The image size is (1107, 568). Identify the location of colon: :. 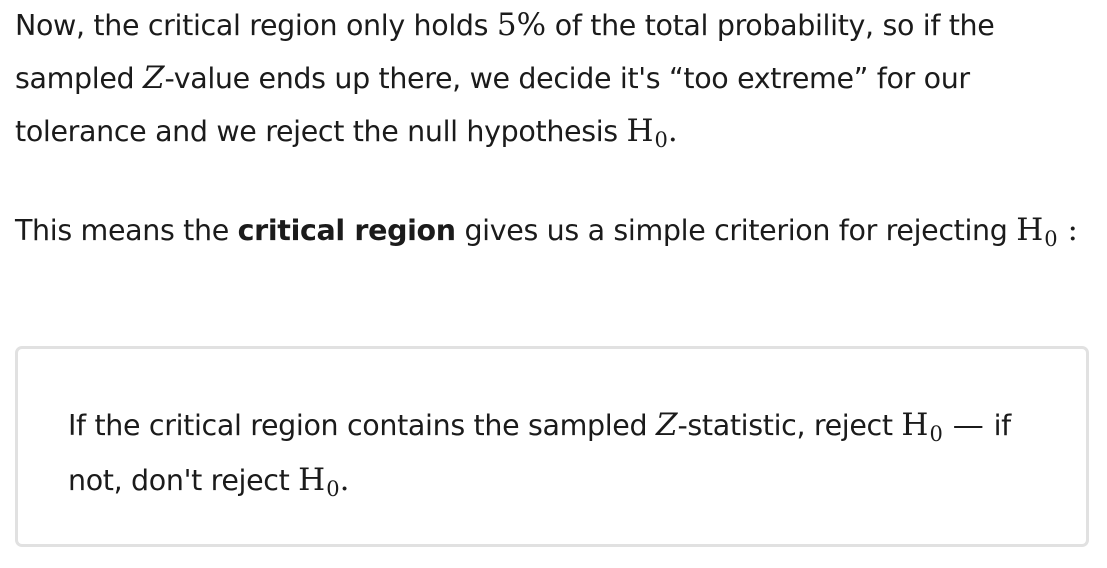
(1067, 230).